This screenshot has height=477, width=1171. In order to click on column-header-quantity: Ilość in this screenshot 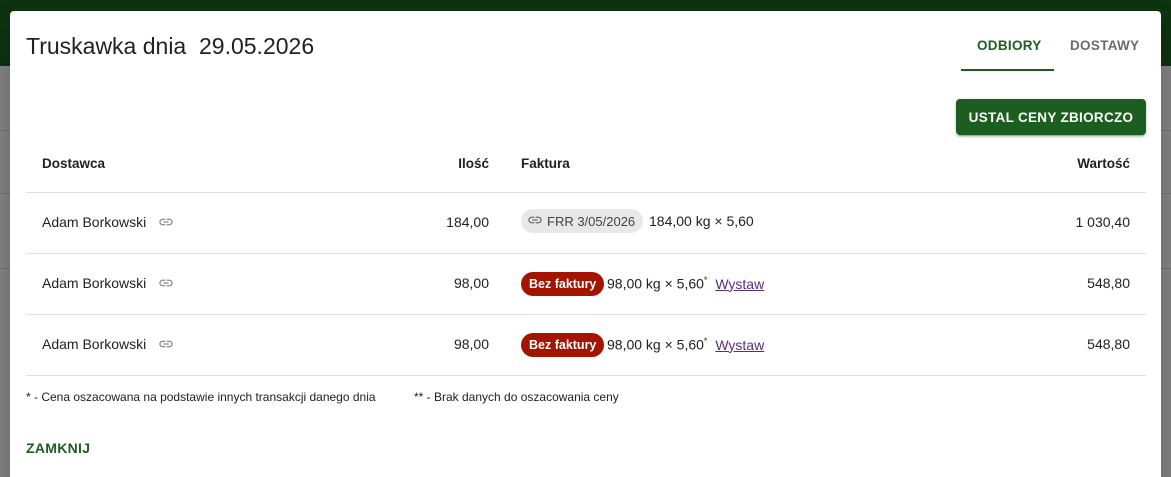, I will do `click(473, 163)`.